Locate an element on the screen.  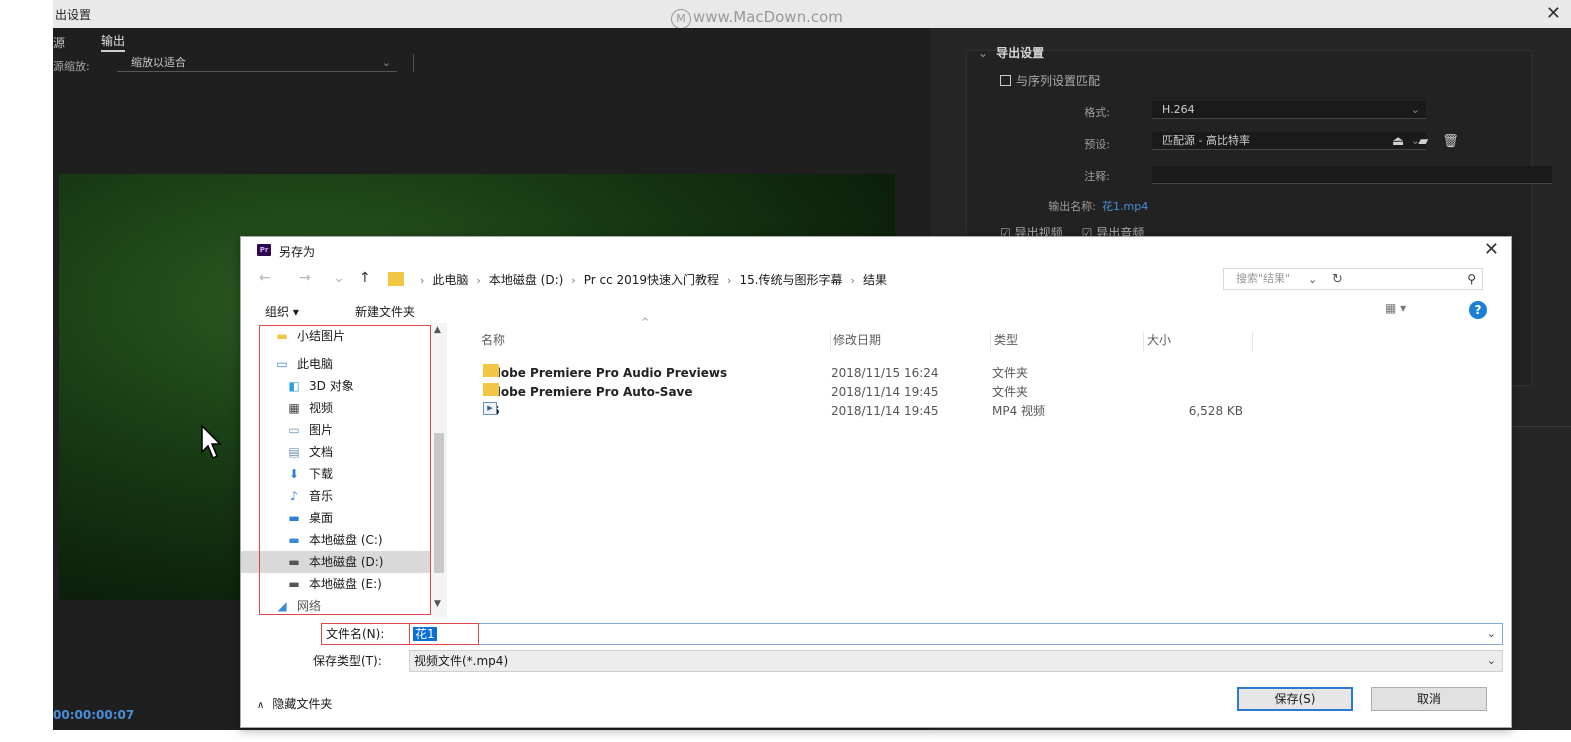
delete-preset-icon: 🗑 is located at coordinates (1457, 141).